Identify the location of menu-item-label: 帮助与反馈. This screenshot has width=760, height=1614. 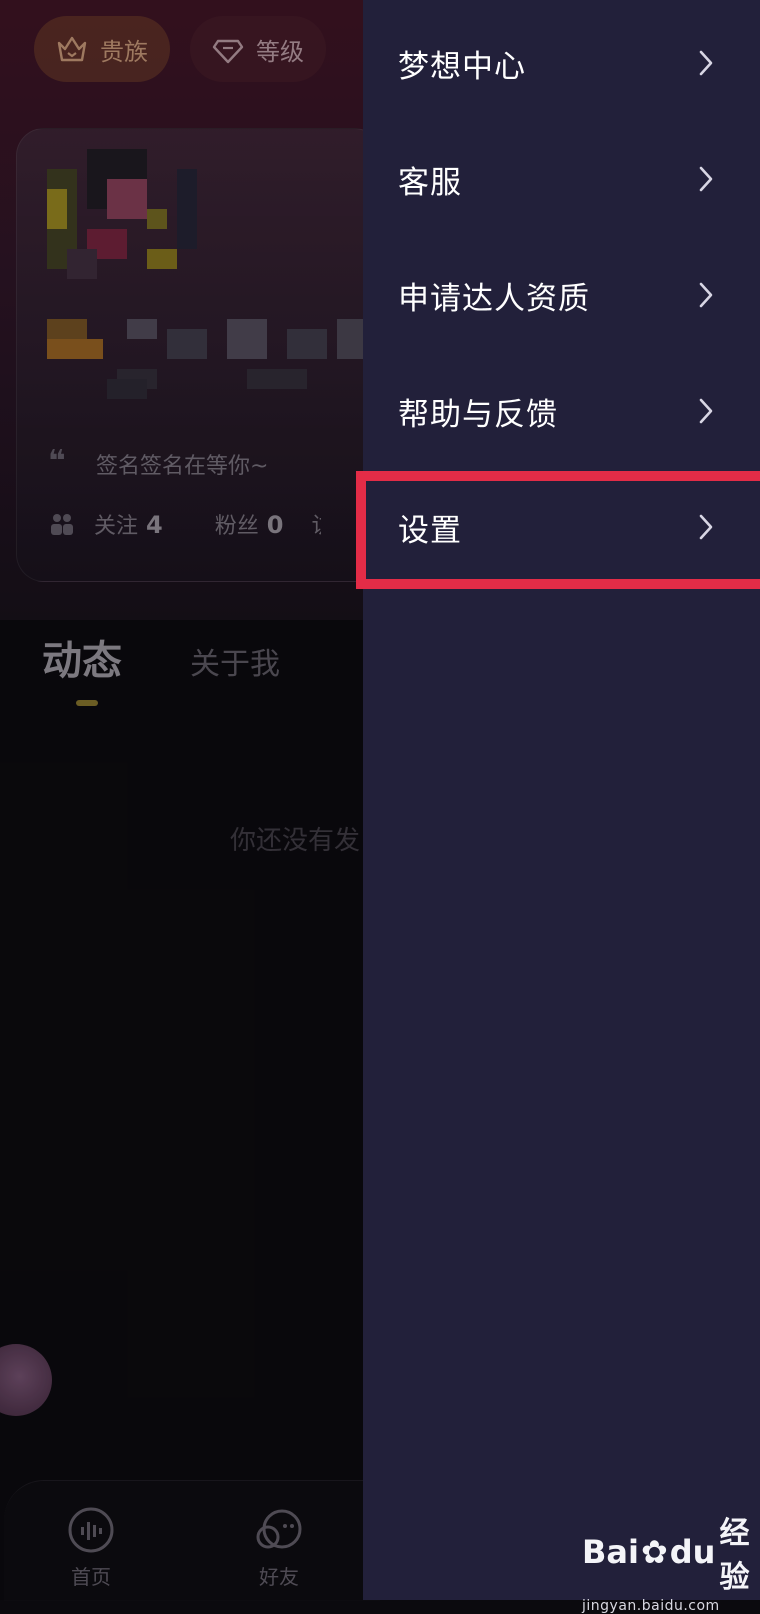
(478, 414).